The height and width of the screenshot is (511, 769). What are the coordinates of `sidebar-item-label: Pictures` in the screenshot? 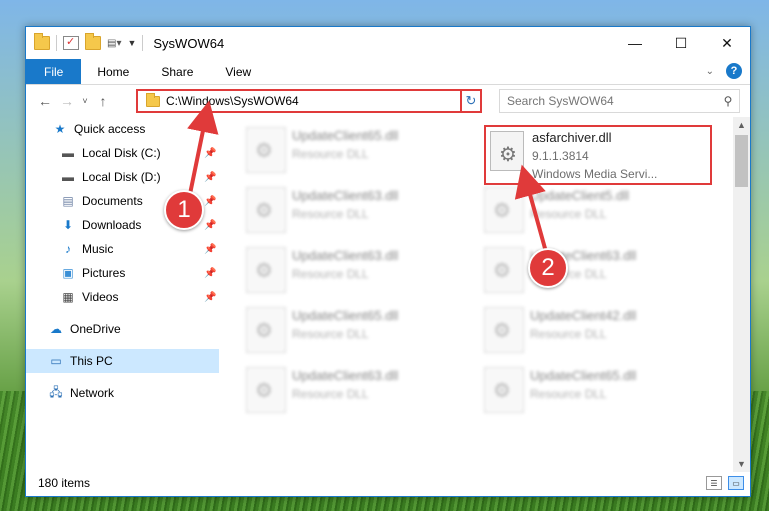 It's located at (104, 273).